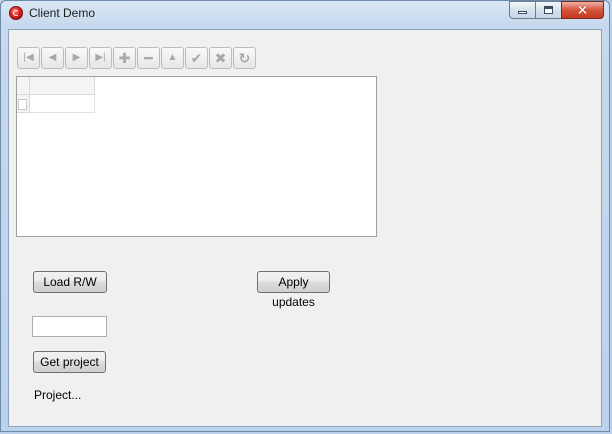  What do you see at coordinates (28, 58) in the screenshot?
I see `first-record-button: |◀` at bounding box center [28, 58].